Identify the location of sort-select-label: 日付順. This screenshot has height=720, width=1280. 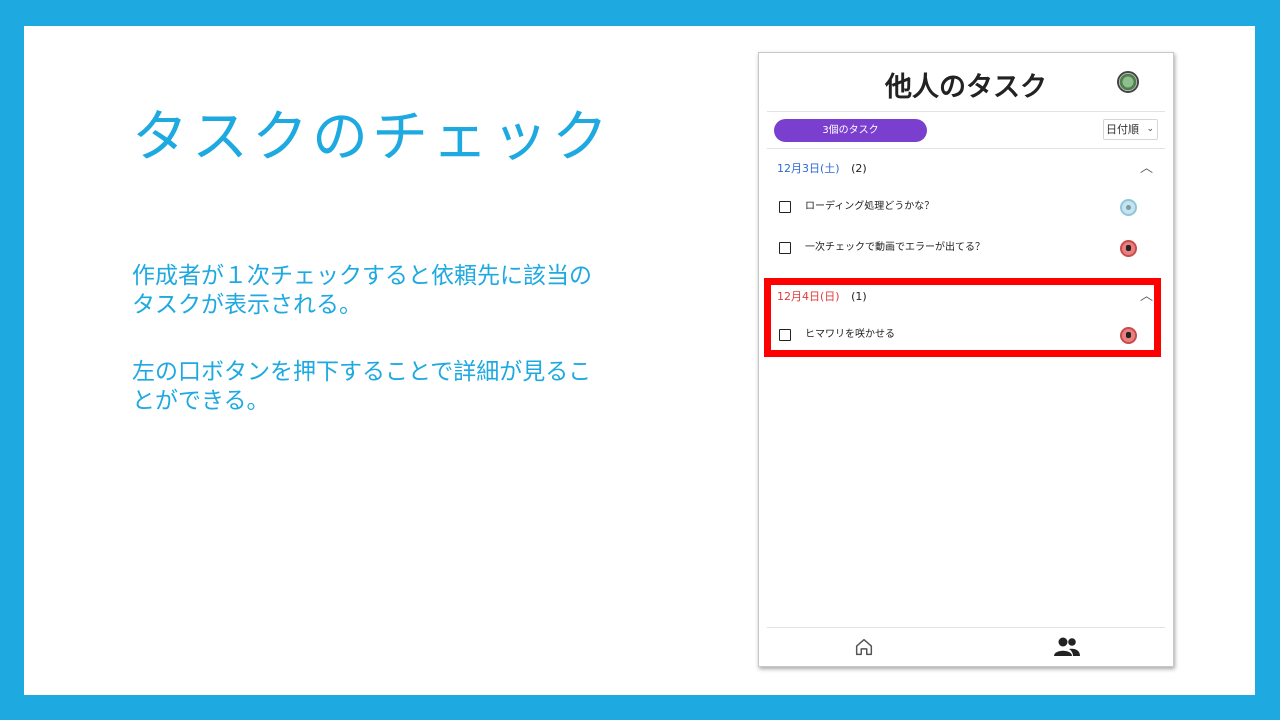
(1122, 129).